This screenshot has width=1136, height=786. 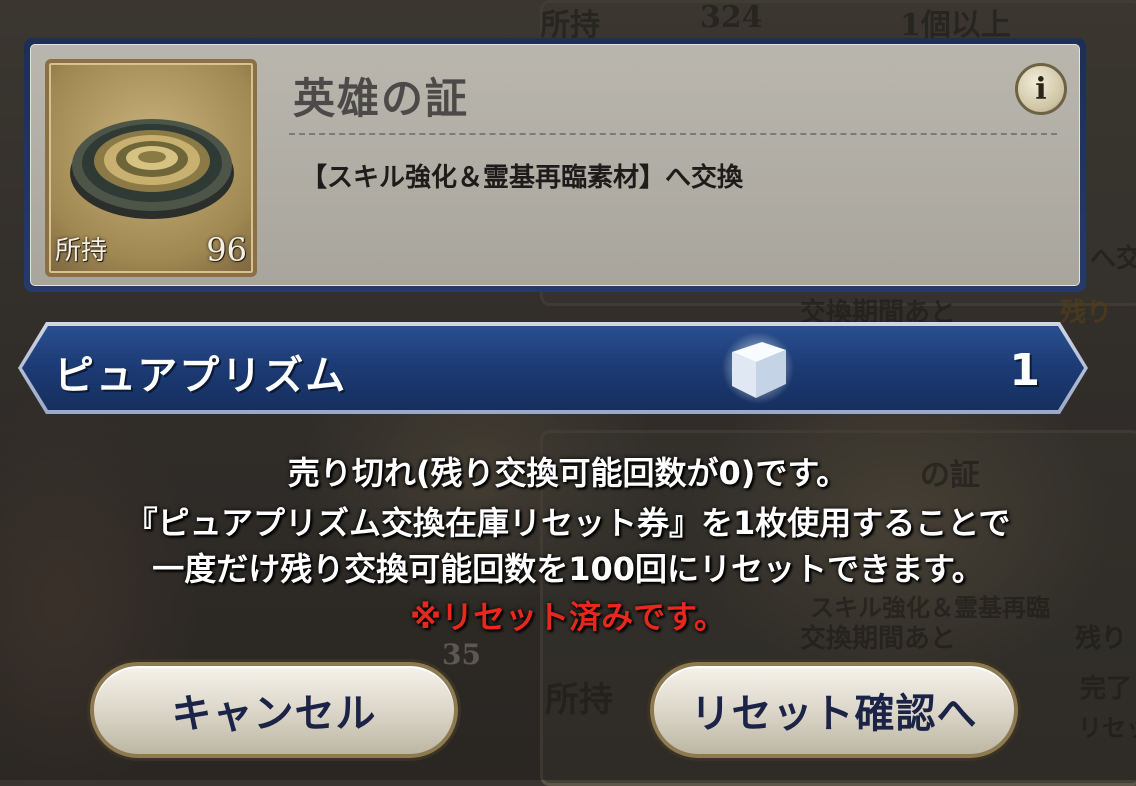 I want to click on reset-warning: ※リセット済みです。, so click(x=568, y=617).